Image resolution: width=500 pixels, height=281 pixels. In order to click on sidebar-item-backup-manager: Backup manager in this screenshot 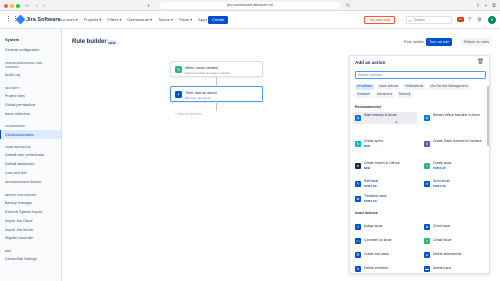, I will do `click(30, 203)`.